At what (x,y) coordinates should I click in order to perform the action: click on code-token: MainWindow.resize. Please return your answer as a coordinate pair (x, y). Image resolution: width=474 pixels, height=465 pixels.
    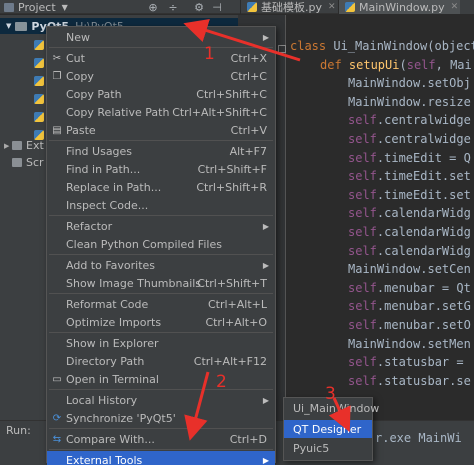
    Looking at the image, I should click on (409, 101).